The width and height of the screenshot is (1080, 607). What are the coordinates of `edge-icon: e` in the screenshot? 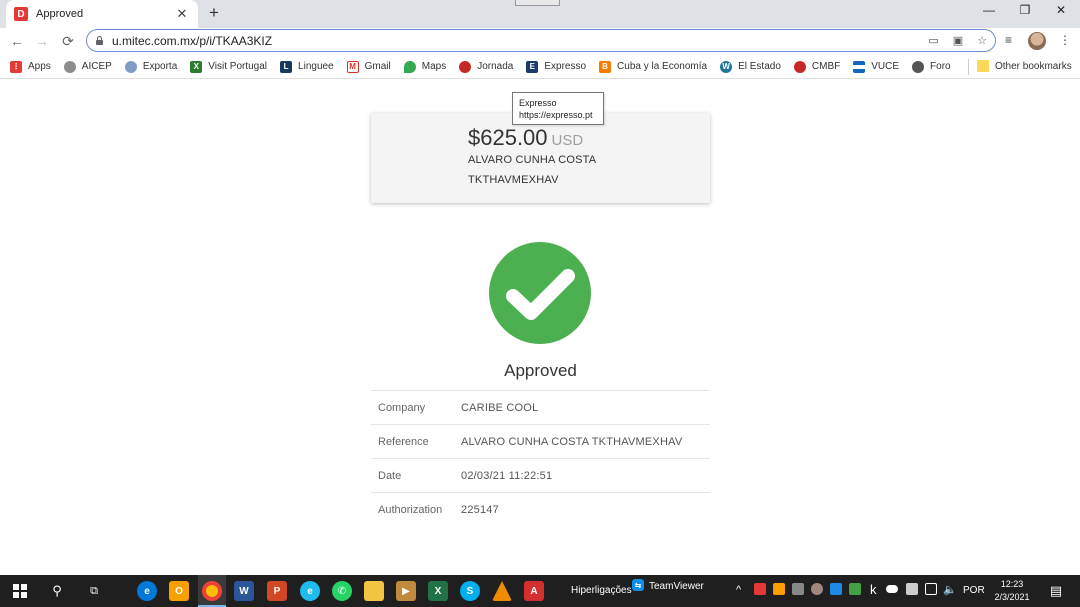 It's located at (147, 591).